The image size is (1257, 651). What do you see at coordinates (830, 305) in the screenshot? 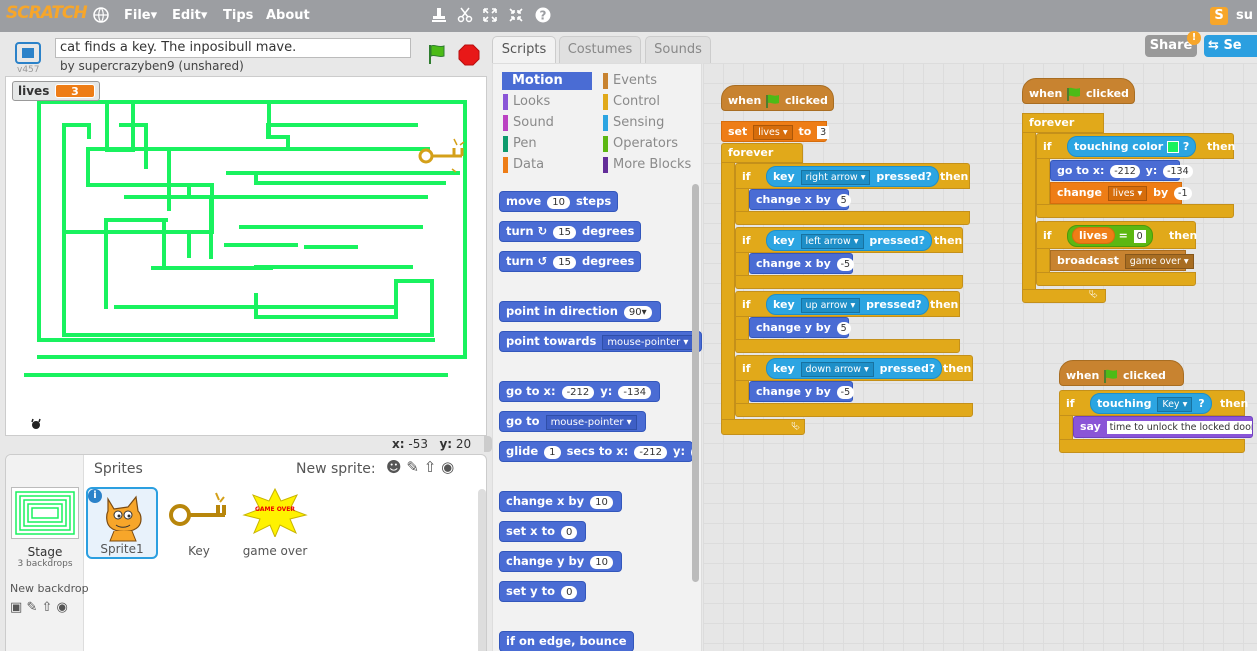
I see `key-dropdown: up arrow ▾` at bounding box center [830, 305].